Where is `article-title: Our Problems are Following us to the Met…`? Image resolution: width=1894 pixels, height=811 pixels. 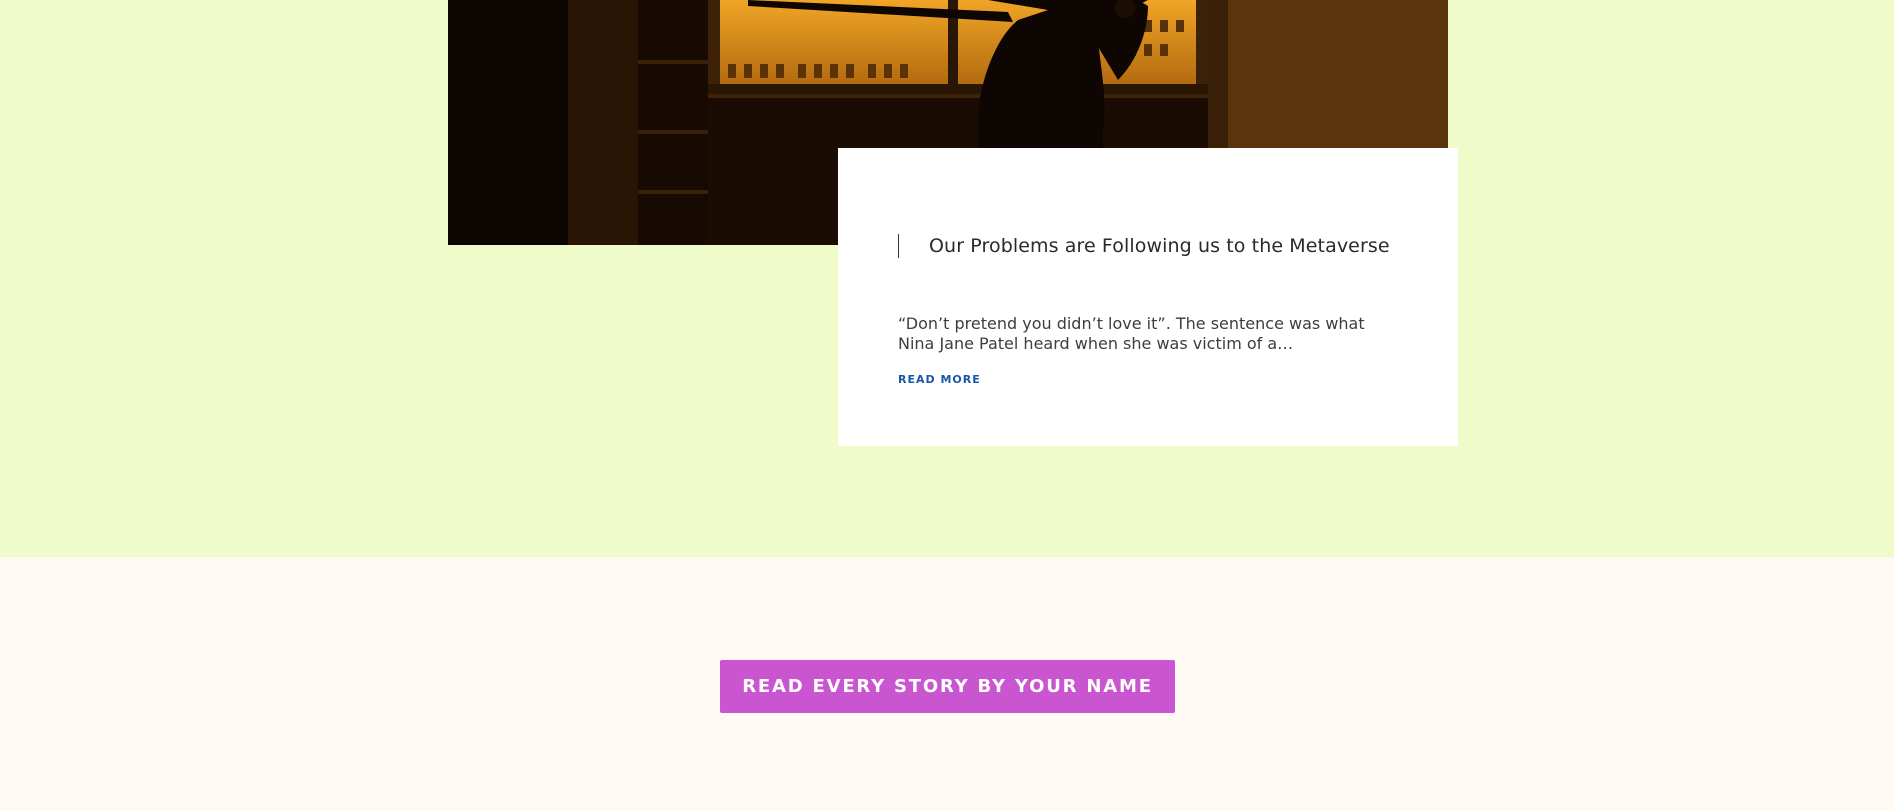
article-title: Our Problems are Following us to the Met… is located at coordinates (1159, 246).